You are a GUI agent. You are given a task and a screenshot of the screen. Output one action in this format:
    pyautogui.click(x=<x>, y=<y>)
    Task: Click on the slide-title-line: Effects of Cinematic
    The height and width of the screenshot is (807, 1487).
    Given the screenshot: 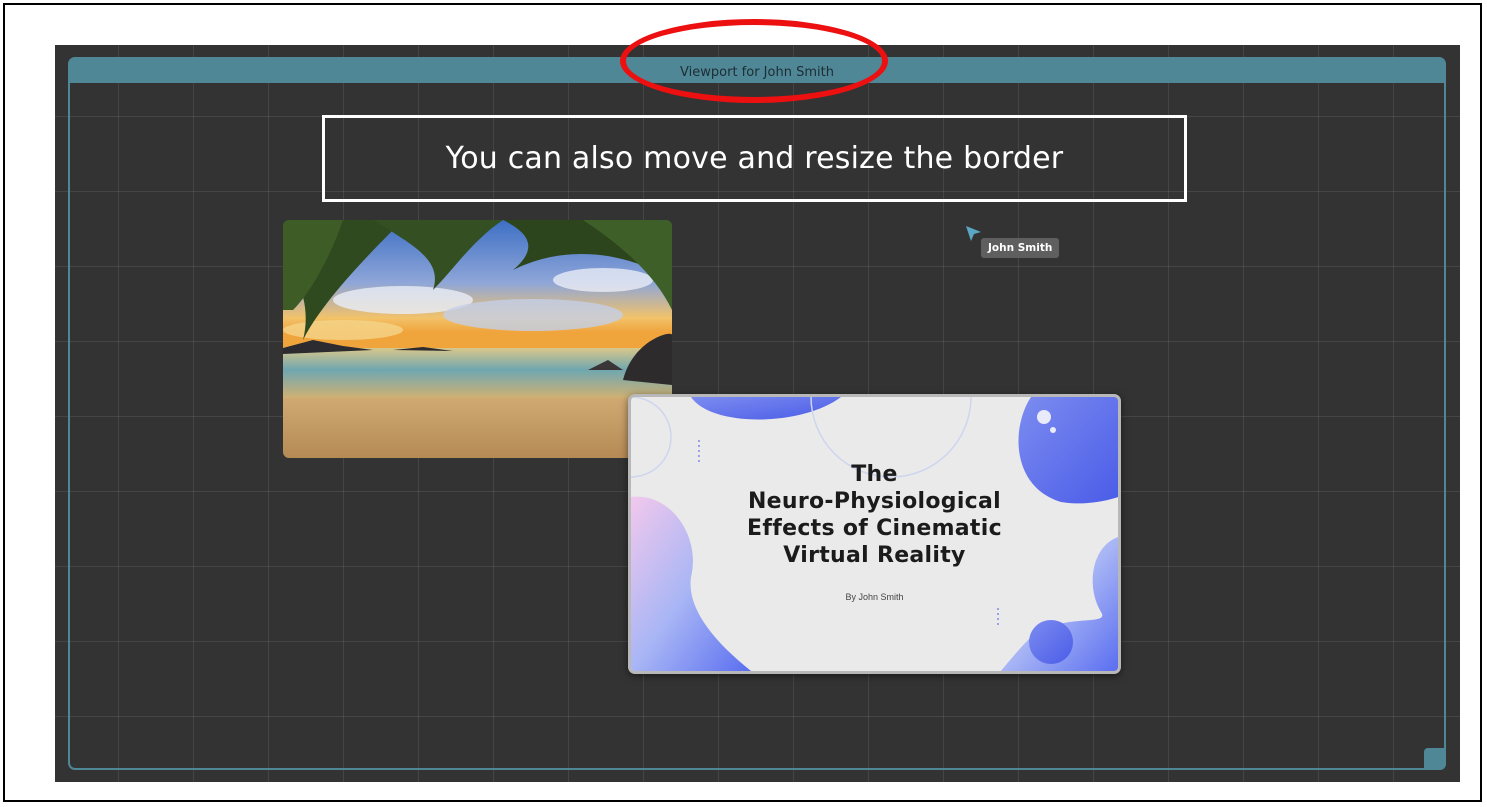 What is the action you would take?
    pyautogui.click(x=874, y=528)
    